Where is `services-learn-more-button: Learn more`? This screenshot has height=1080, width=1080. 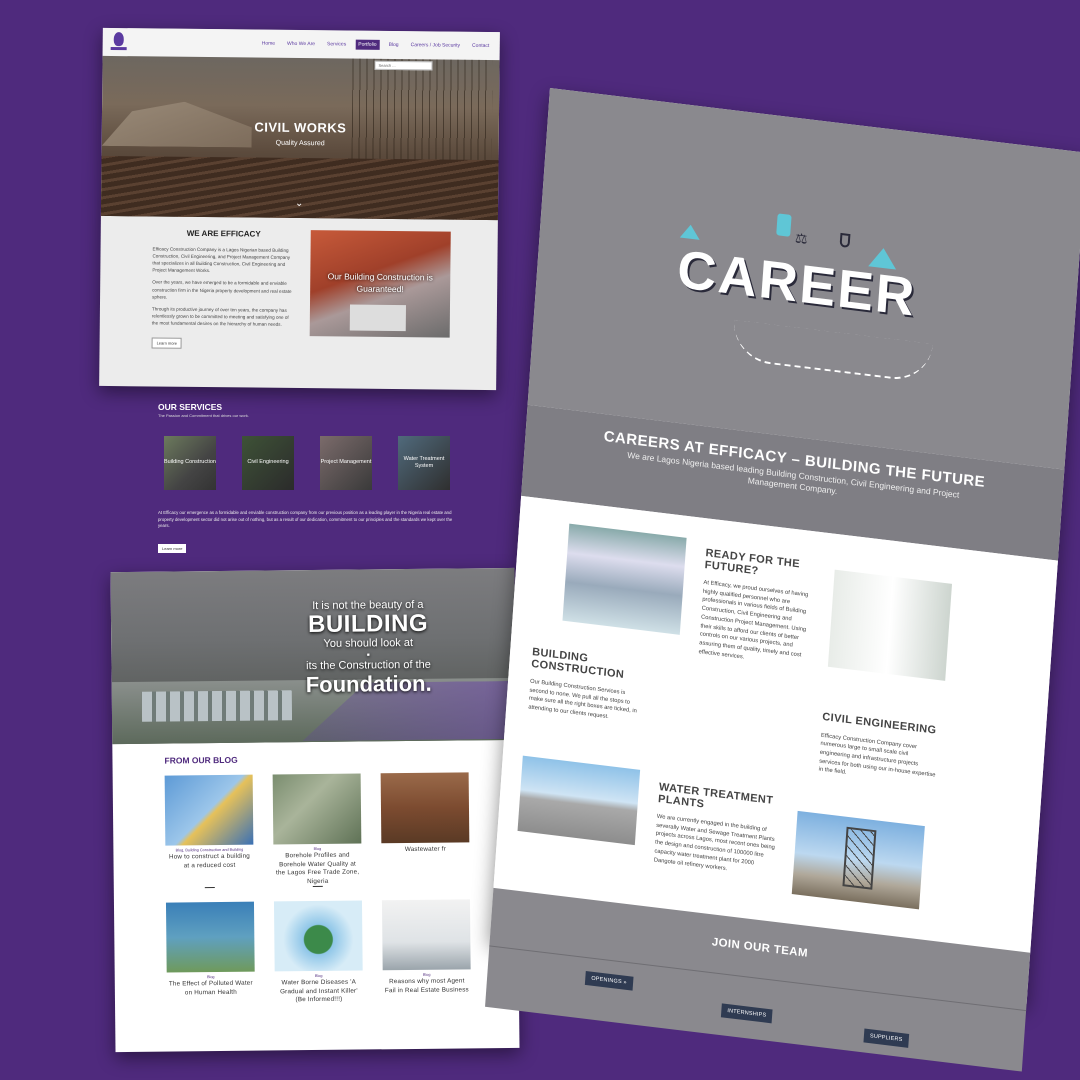 services-learn-more-button: Learn more is located at coordinates (172, 548).